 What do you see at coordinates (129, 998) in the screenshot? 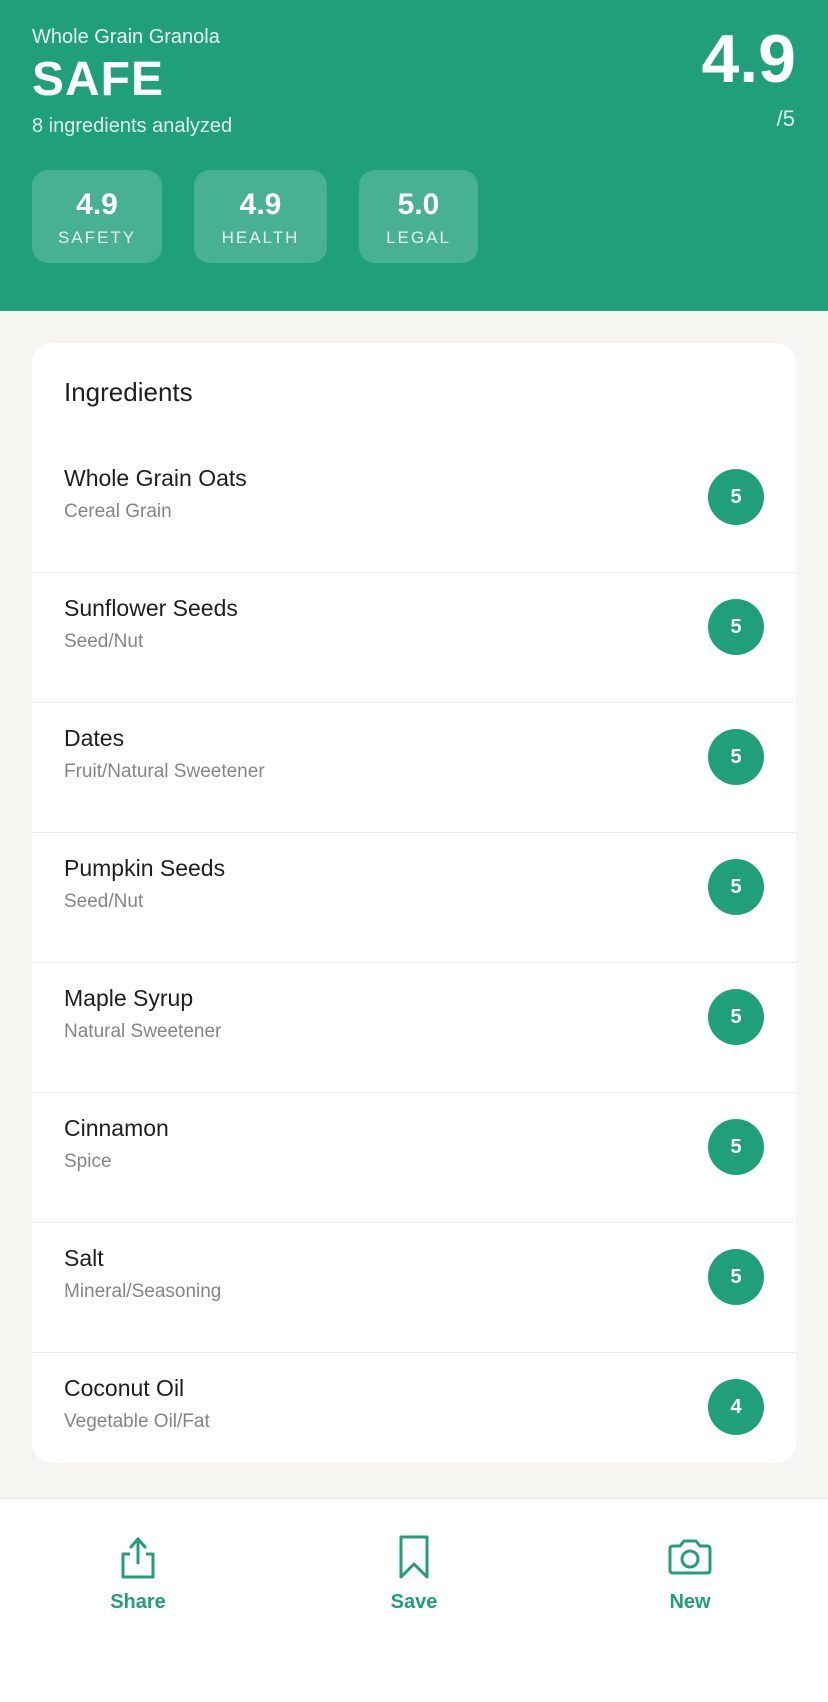
I see `ingredient-name: Maple Syrup` at bounding box center [129, 998].